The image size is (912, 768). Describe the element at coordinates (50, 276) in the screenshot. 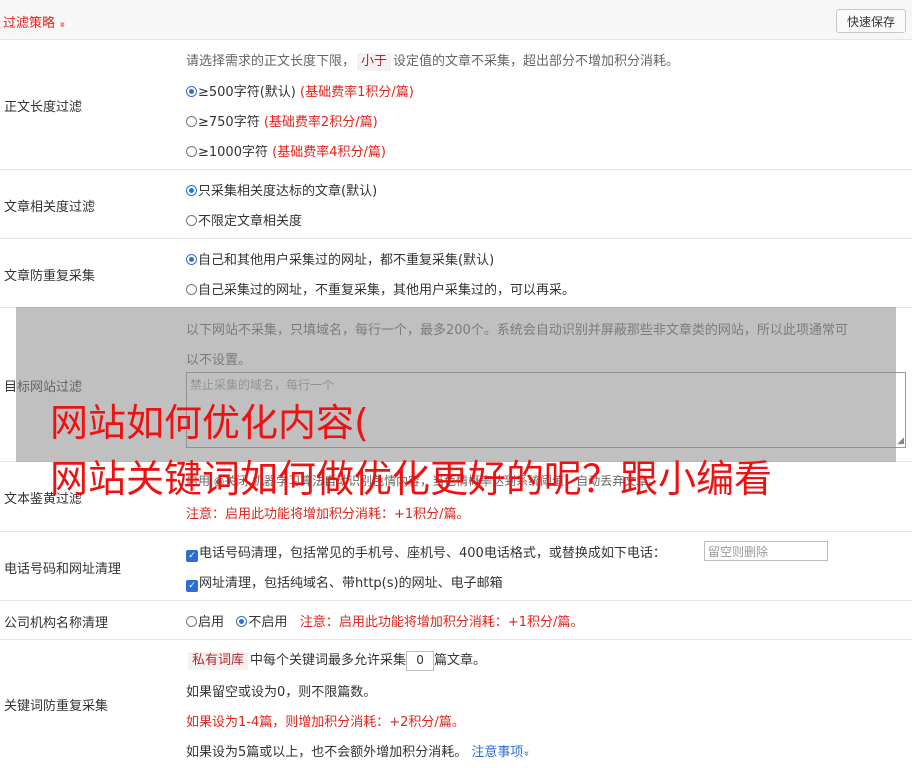

I see `dedupe-label: 文章防重复采集` at that location.